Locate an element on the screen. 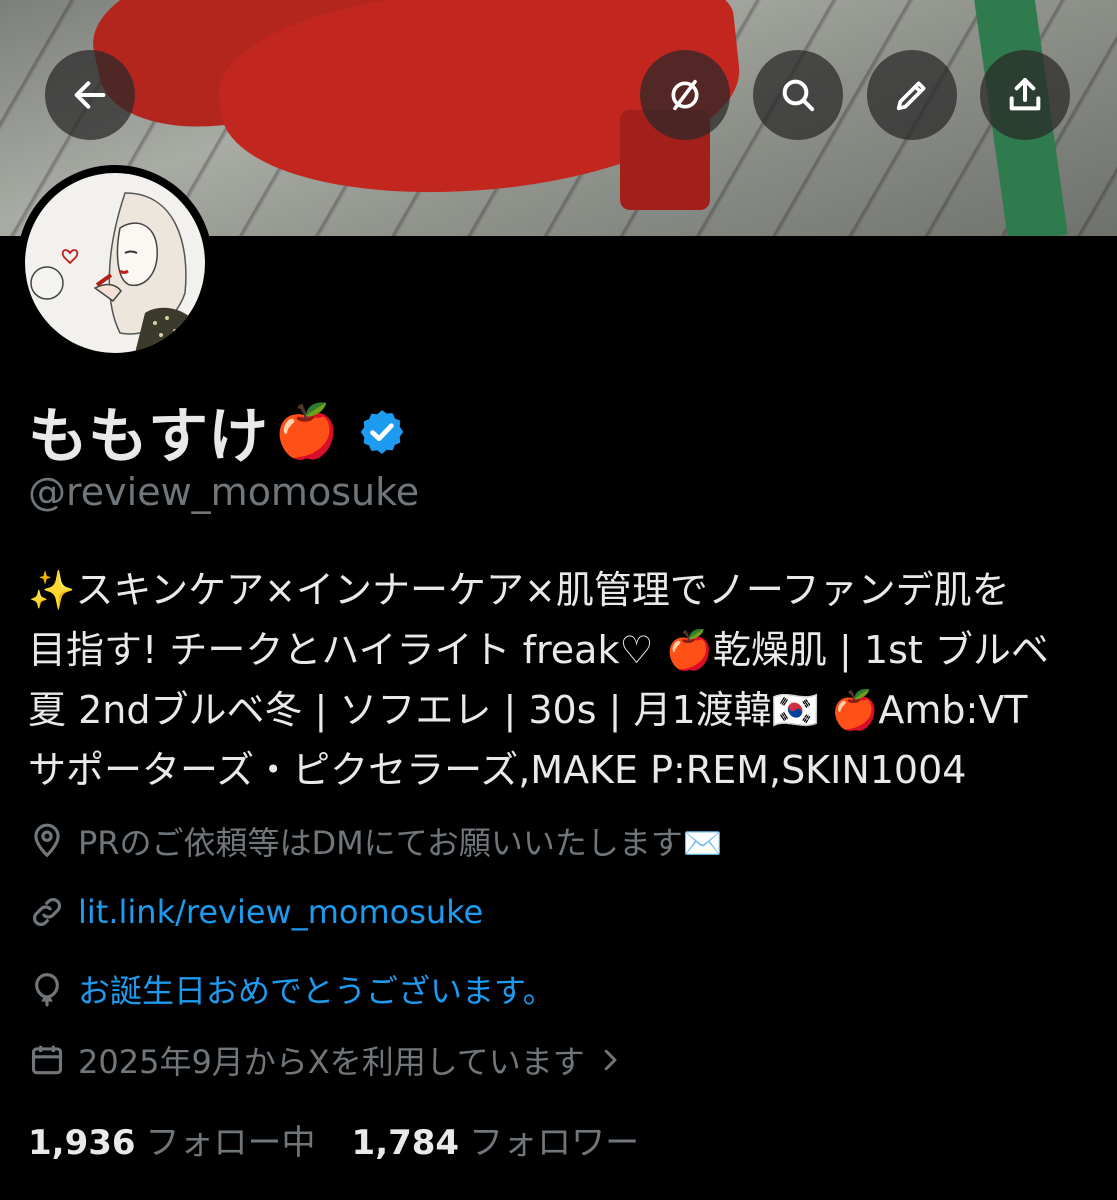  avatar is located at coordinates (115, 263).